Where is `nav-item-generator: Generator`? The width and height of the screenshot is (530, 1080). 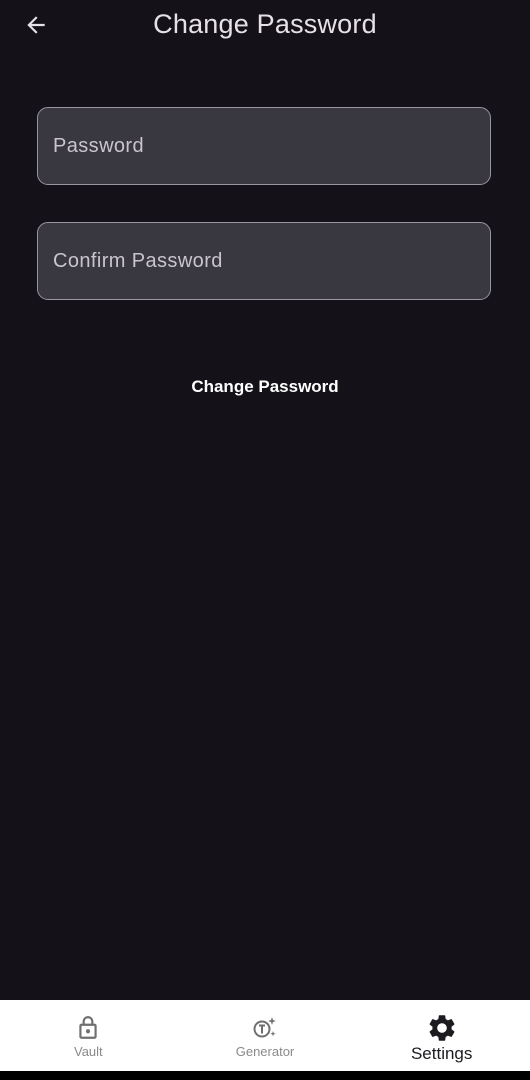 nav-item-generator: Generator is located at coordinates (265, 1035).